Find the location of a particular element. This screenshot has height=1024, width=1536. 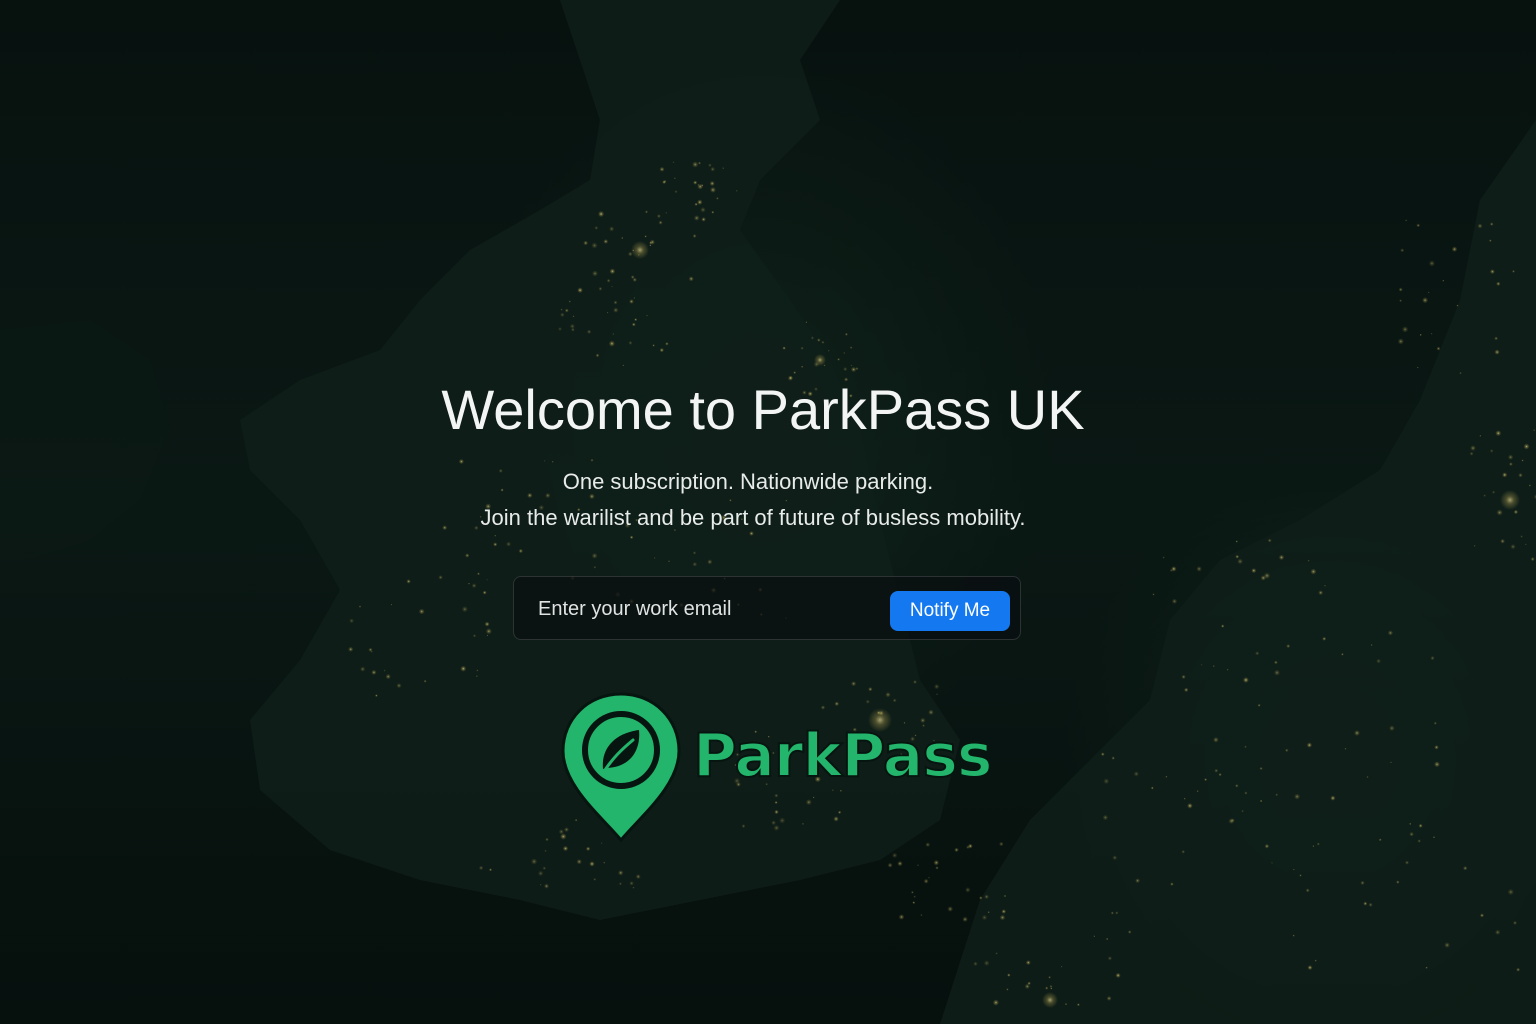

map-pin-leaf-icon is located at coordinates (621, 767).